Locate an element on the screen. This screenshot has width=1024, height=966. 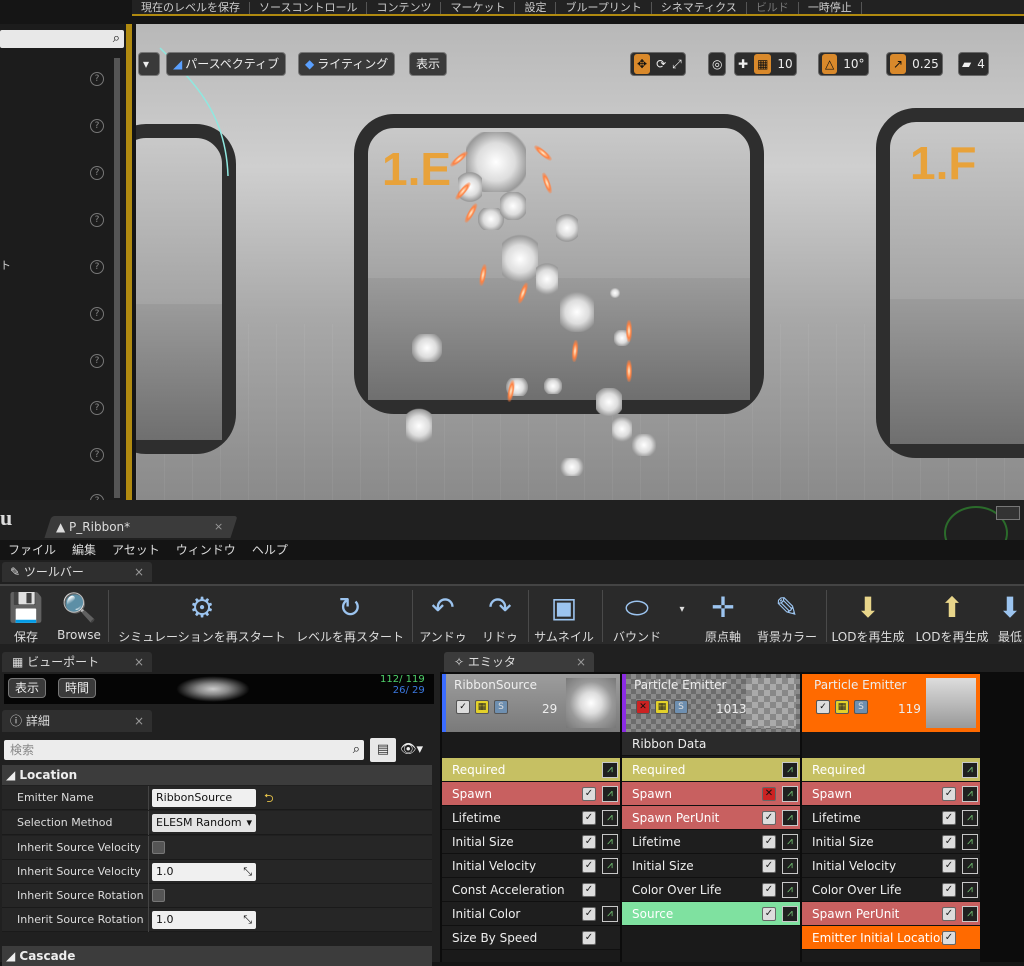
typedata-module: Ribbon Data is located at coordinates (711, 744).